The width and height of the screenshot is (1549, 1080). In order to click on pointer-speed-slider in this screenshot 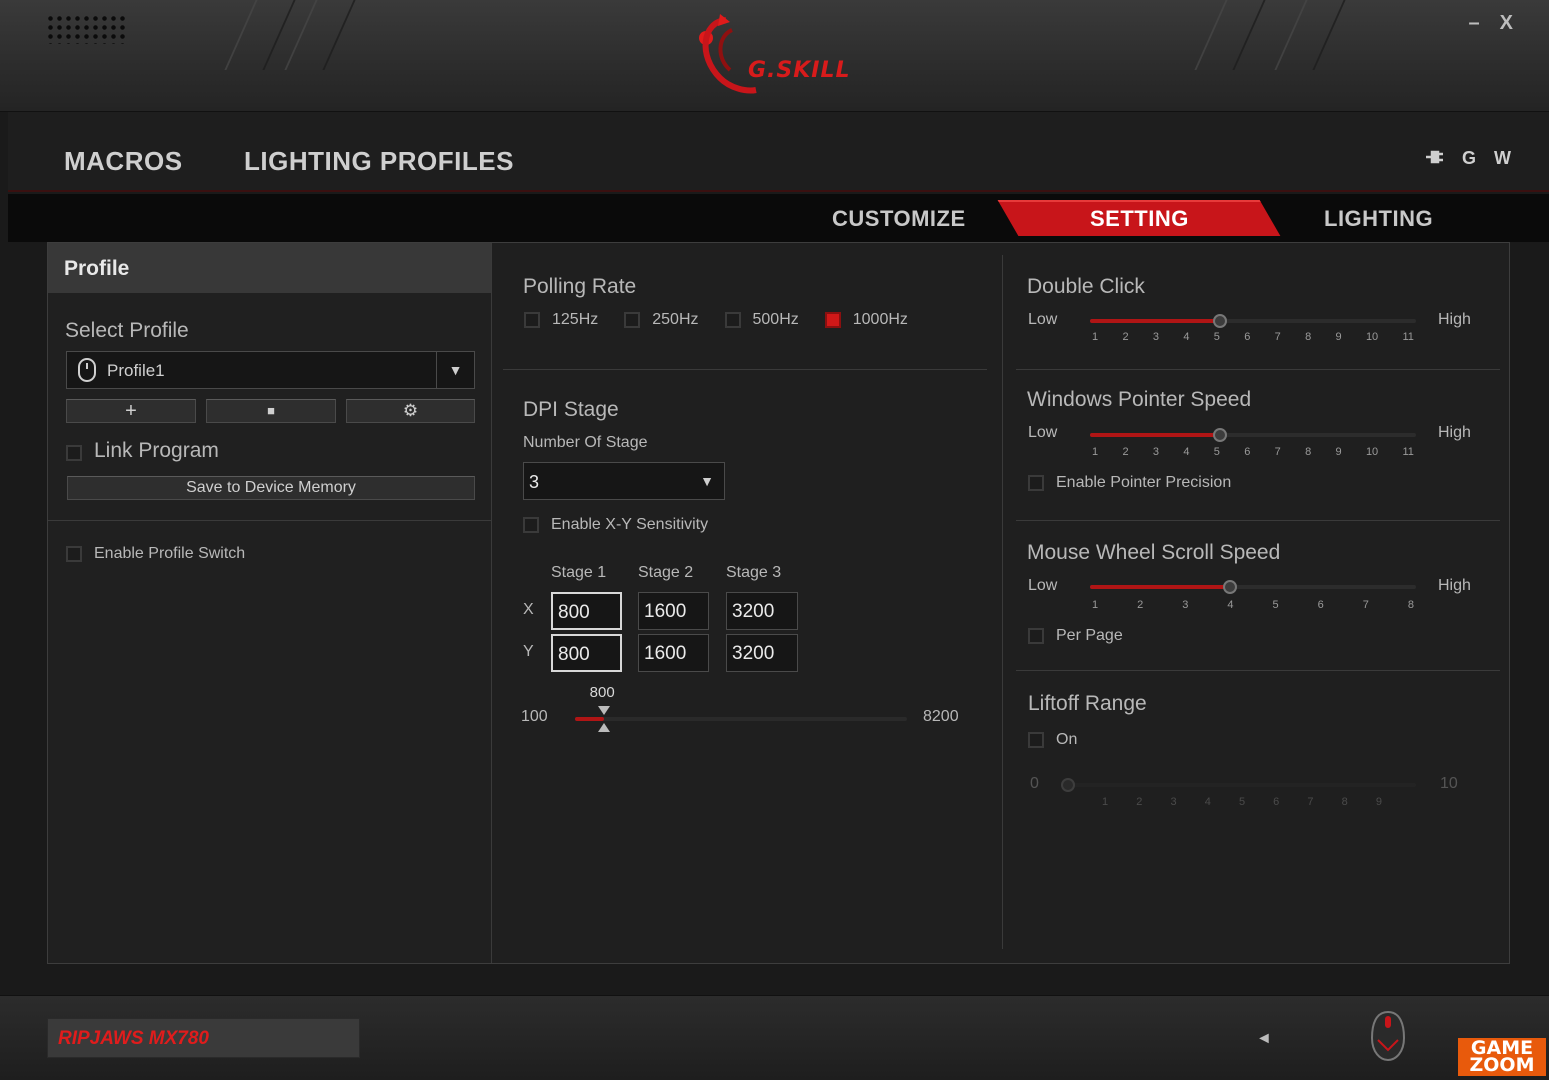, I will do `click(1253, 435)`.